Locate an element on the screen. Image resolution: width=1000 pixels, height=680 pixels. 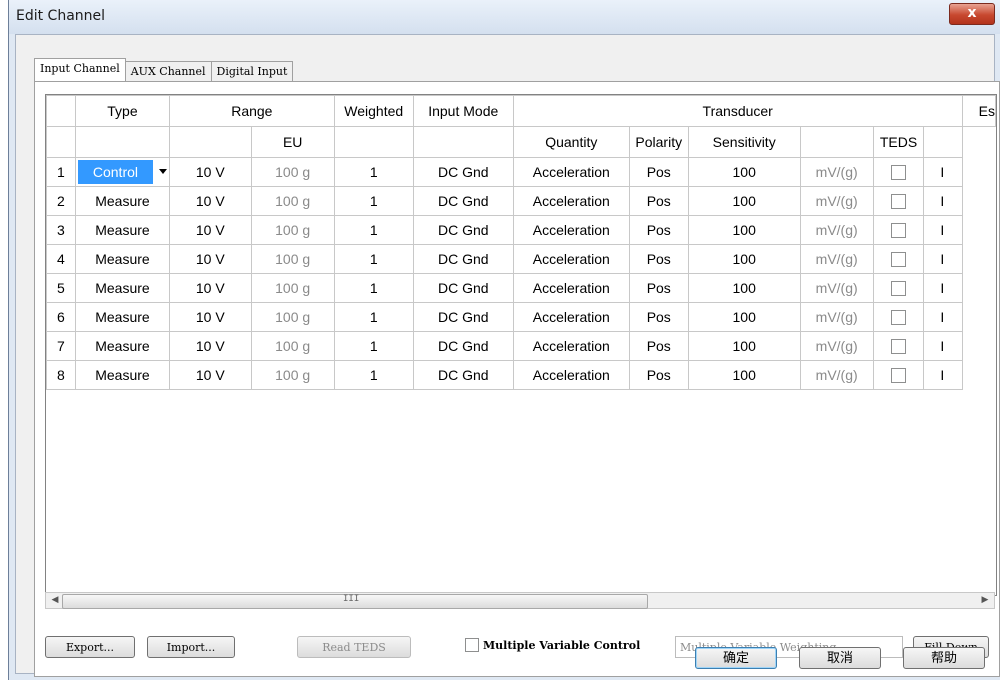
tab-aux-channel: AUX Channel is located at coordinates (168, 71).